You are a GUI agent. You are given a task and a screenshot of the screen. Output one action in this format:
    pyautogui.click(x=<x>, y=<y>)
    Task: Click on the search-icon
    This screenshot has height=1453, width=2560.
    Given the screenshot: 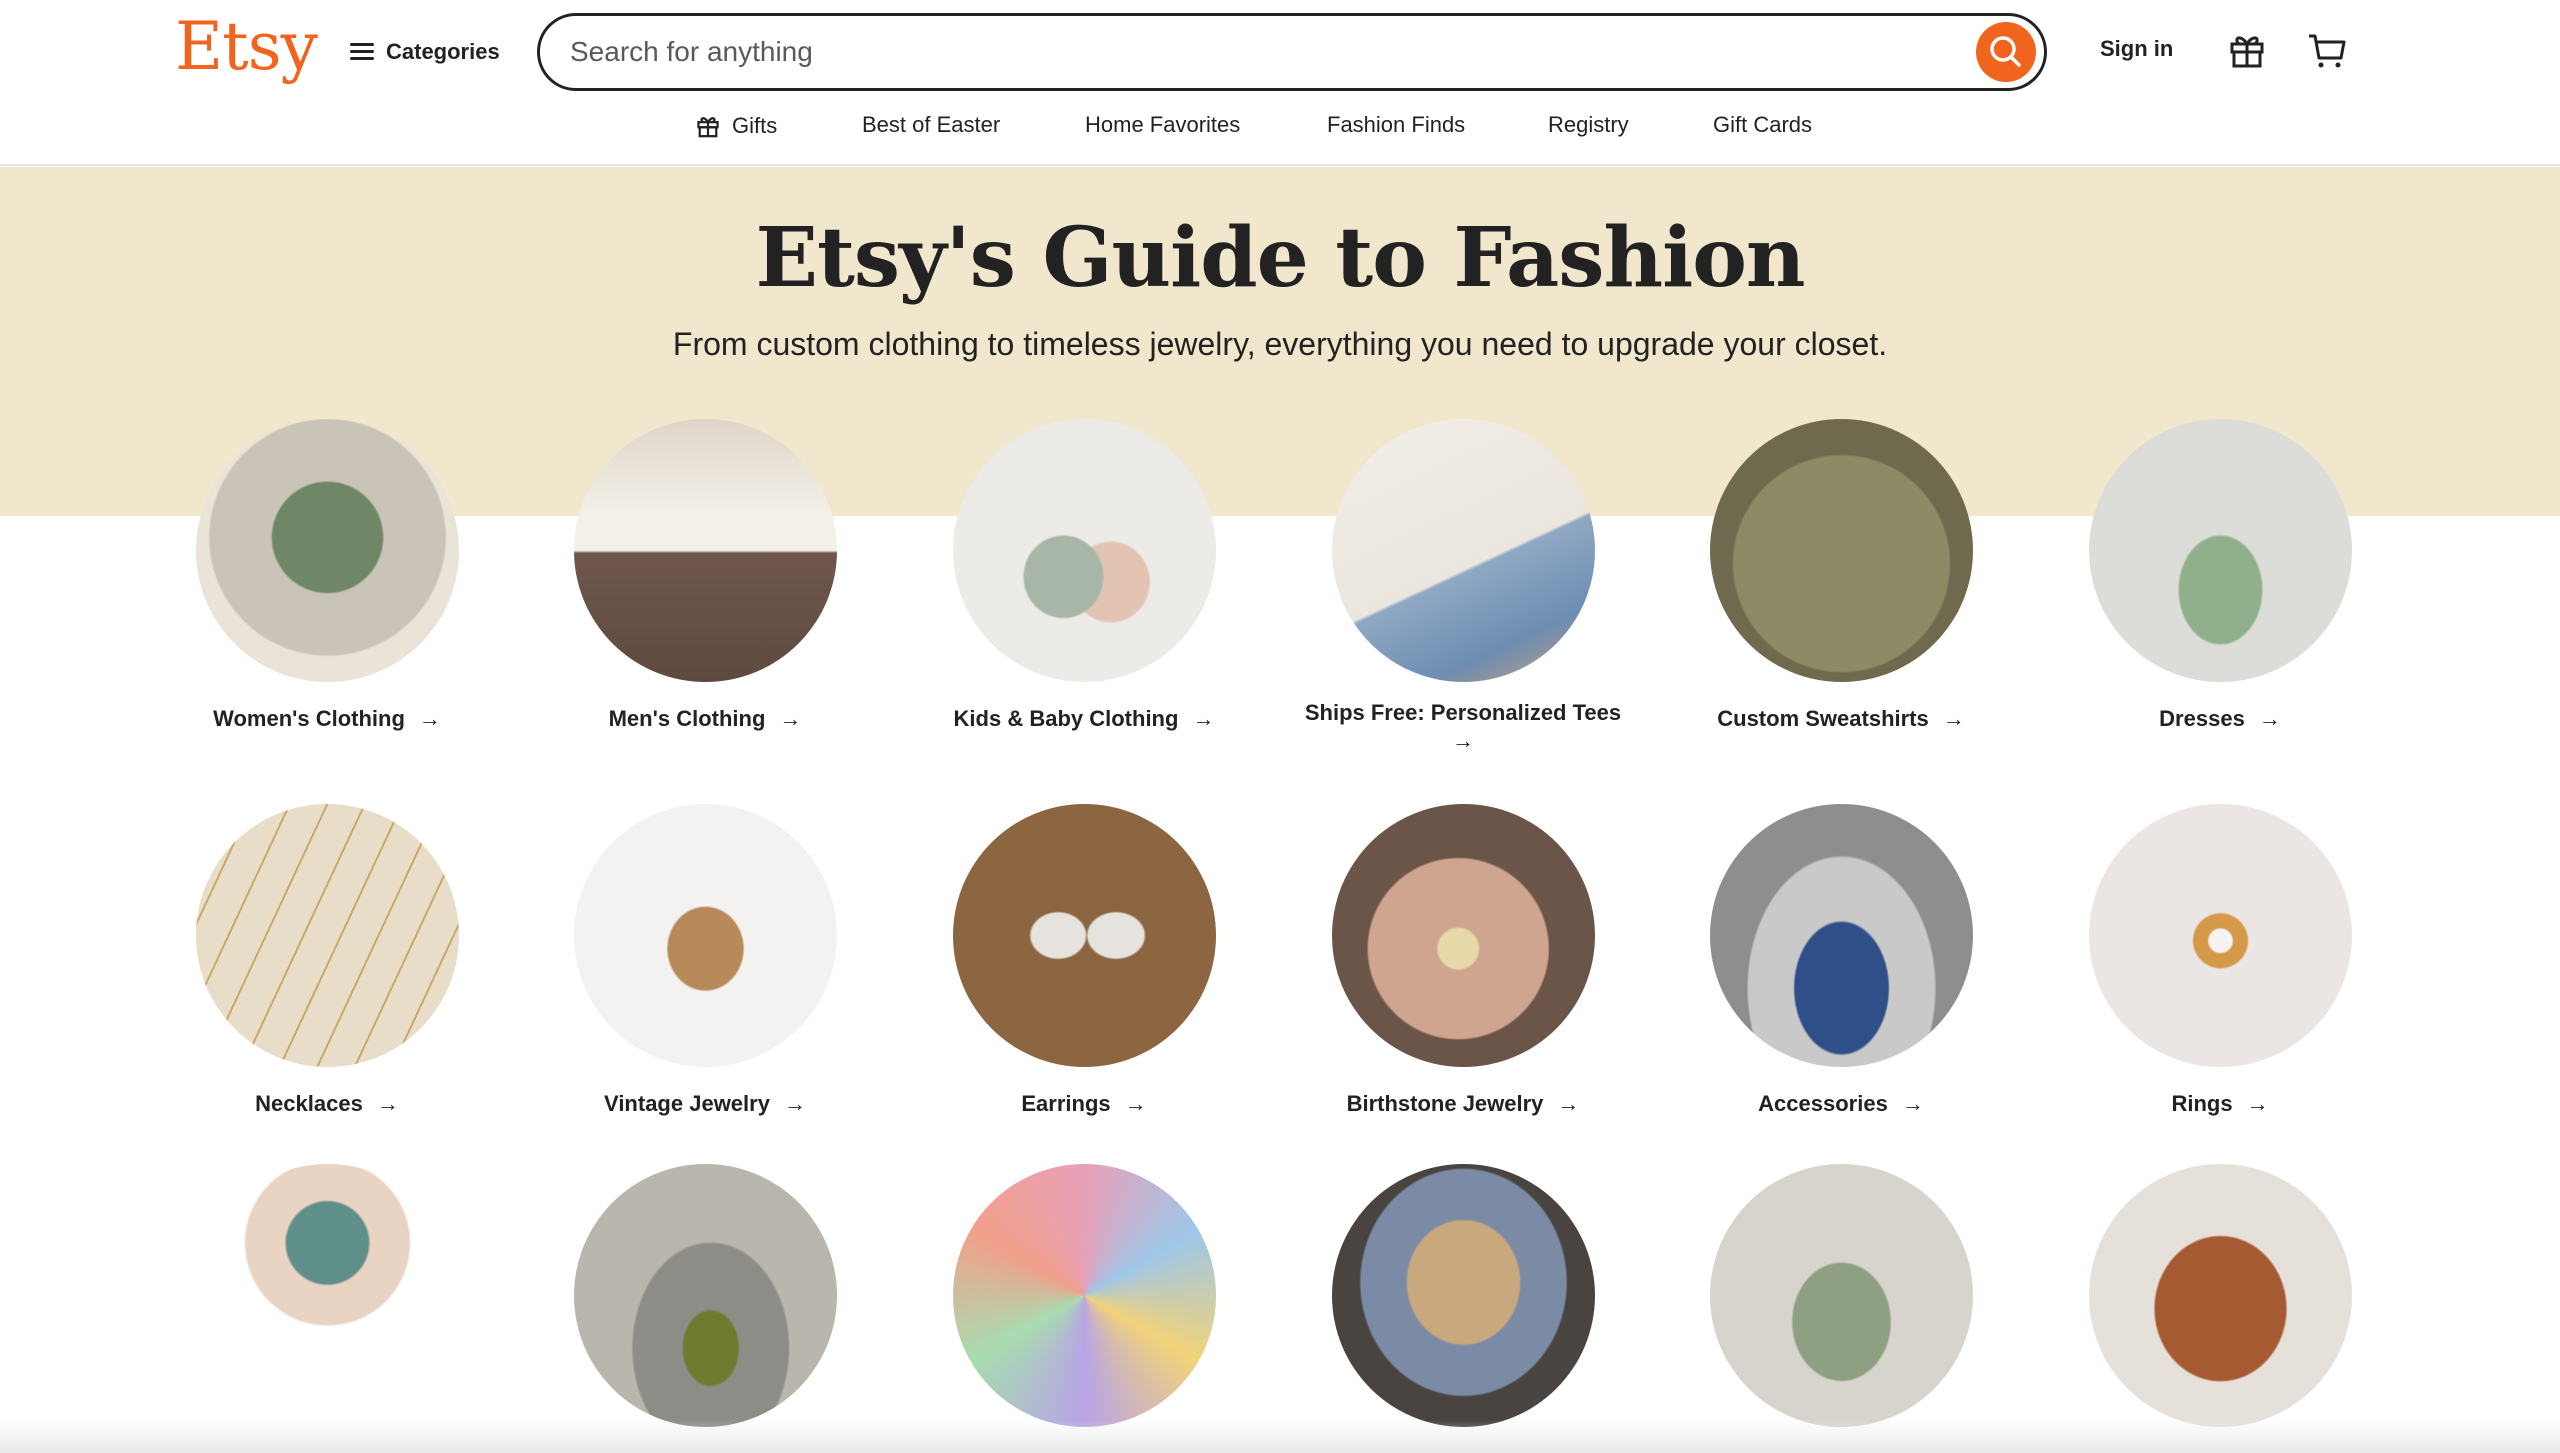 What is the action you would take?
    pyautogui.click(x=2005, y=51)
    